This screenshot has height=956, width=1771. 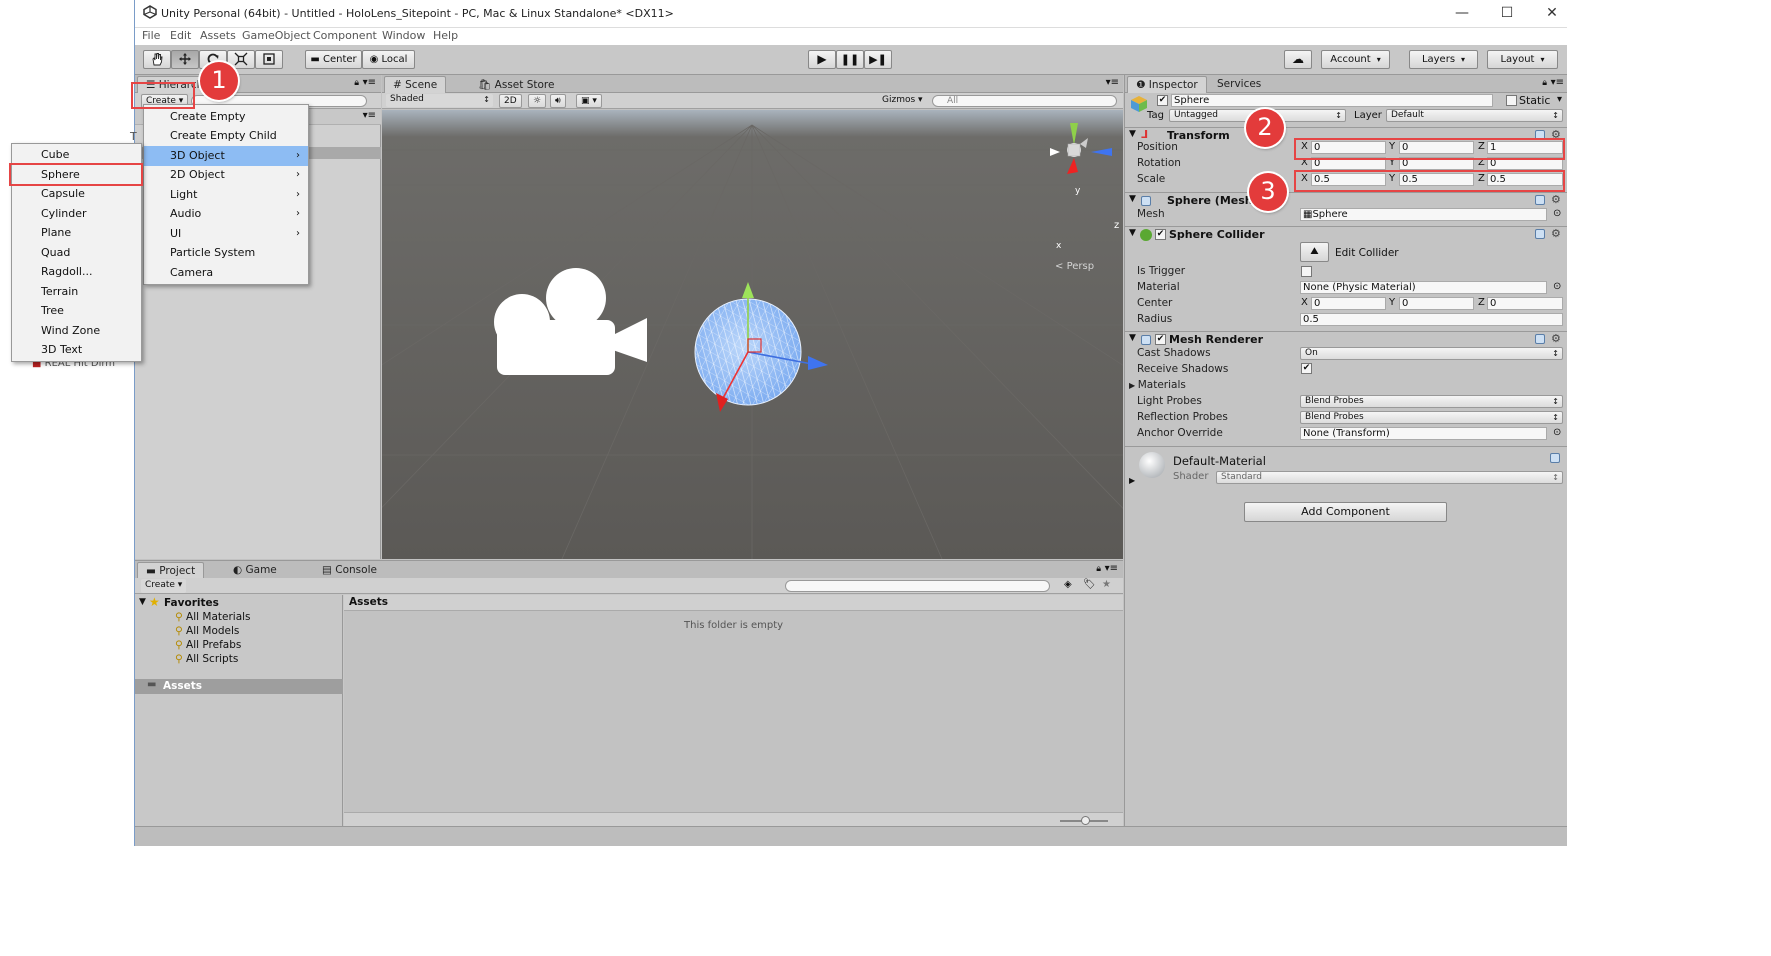 I want to click on favorites-label: Favorites, so click(x=191, y=603).